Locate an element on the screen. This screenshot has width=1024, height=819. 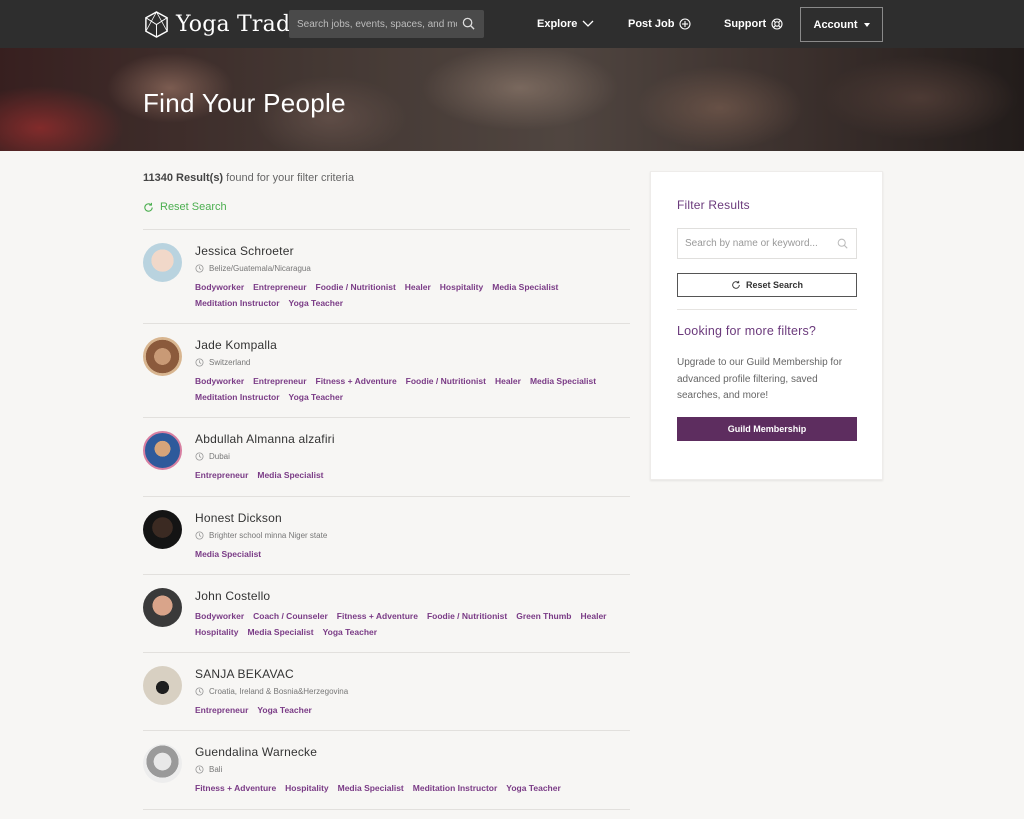
person-name: Jade Kompalla is located at coordinates (236, 345).